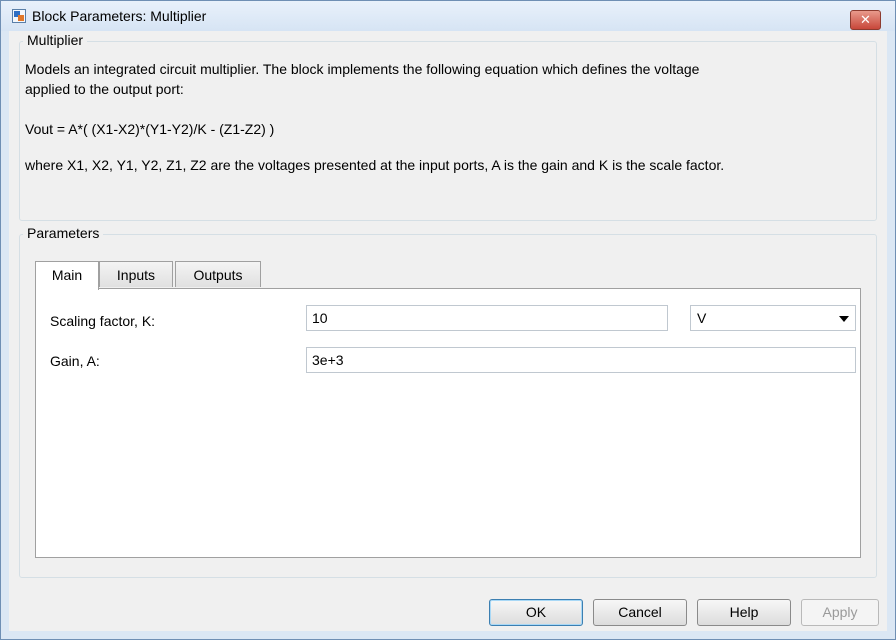 The width and height of the screenshot is (896, 640). I want to click on simulink-block-icon, so click(19, 16).